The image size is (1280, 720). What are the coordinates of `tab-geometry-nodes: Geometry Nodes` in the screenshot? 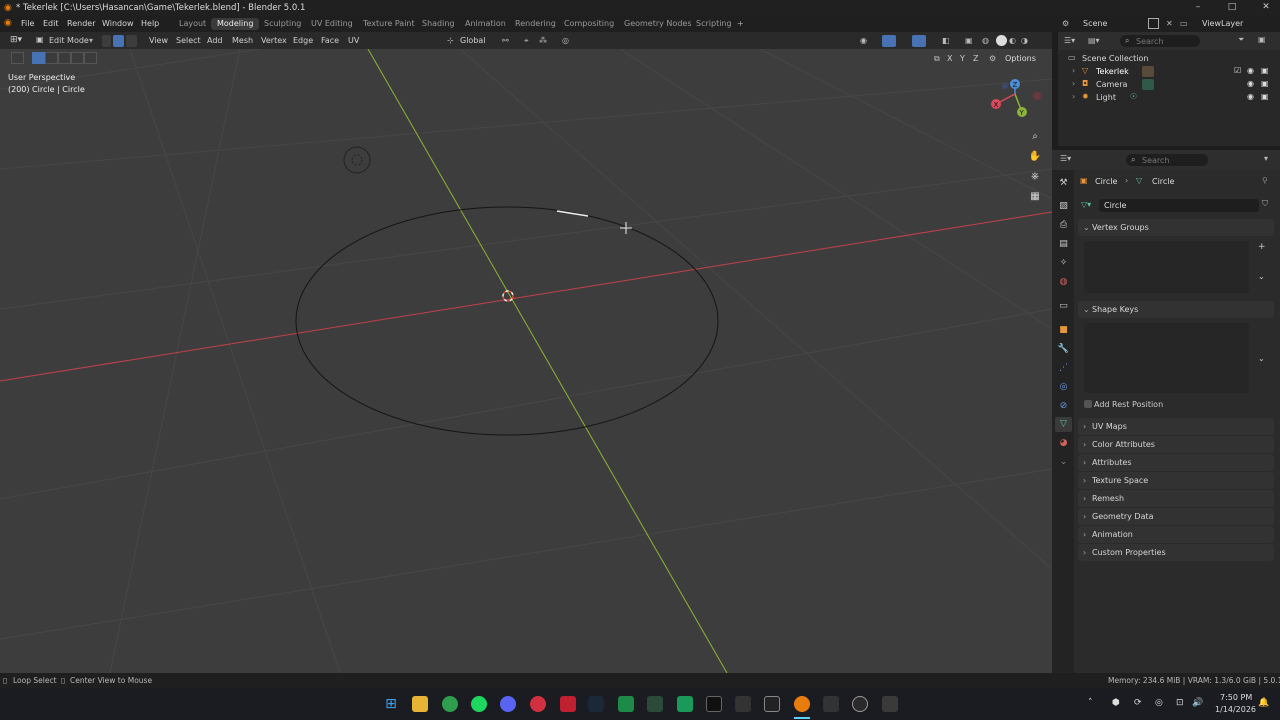 It's located at (657, 24).